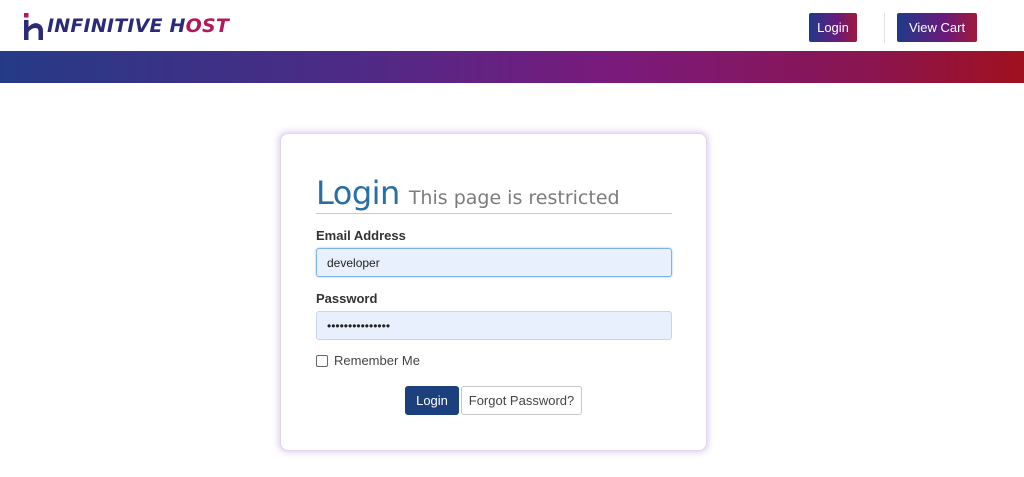  I want to click on password-label: Password, so click(347, 298).